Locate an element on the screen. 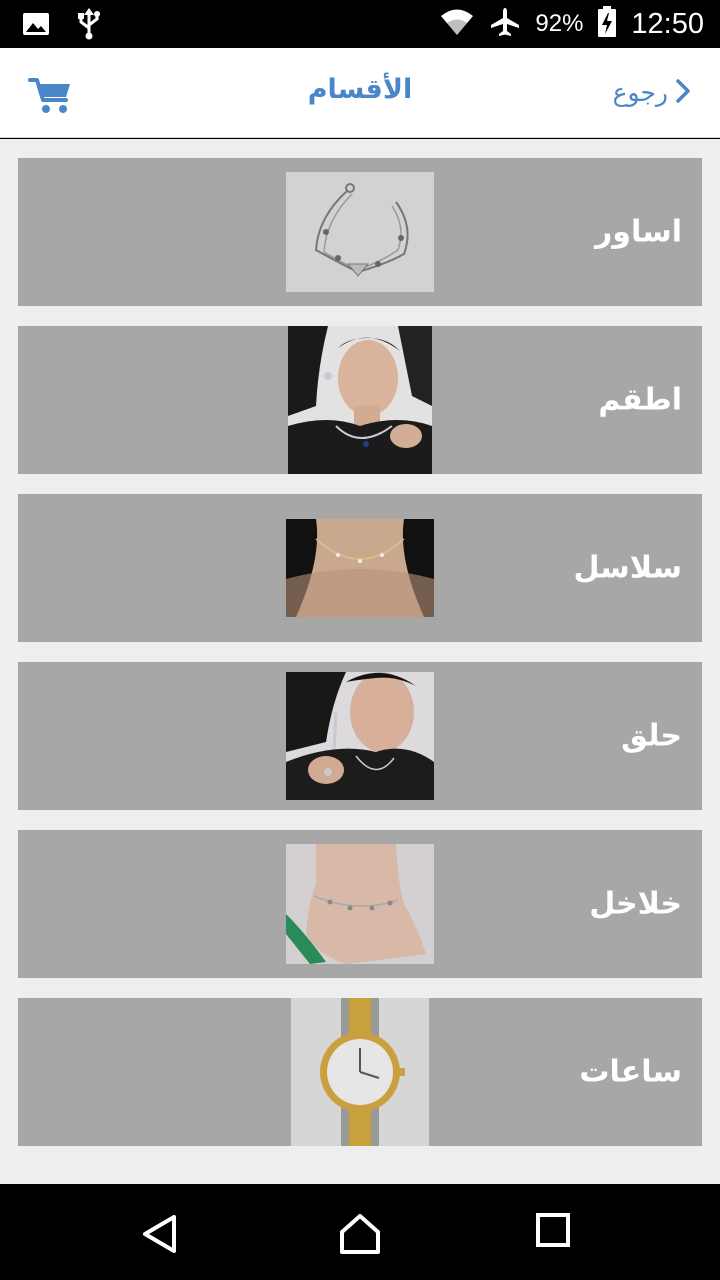 The height and width of the screenshot is (1280, 720). nav-home-button is located at coordinates (360, 1234).